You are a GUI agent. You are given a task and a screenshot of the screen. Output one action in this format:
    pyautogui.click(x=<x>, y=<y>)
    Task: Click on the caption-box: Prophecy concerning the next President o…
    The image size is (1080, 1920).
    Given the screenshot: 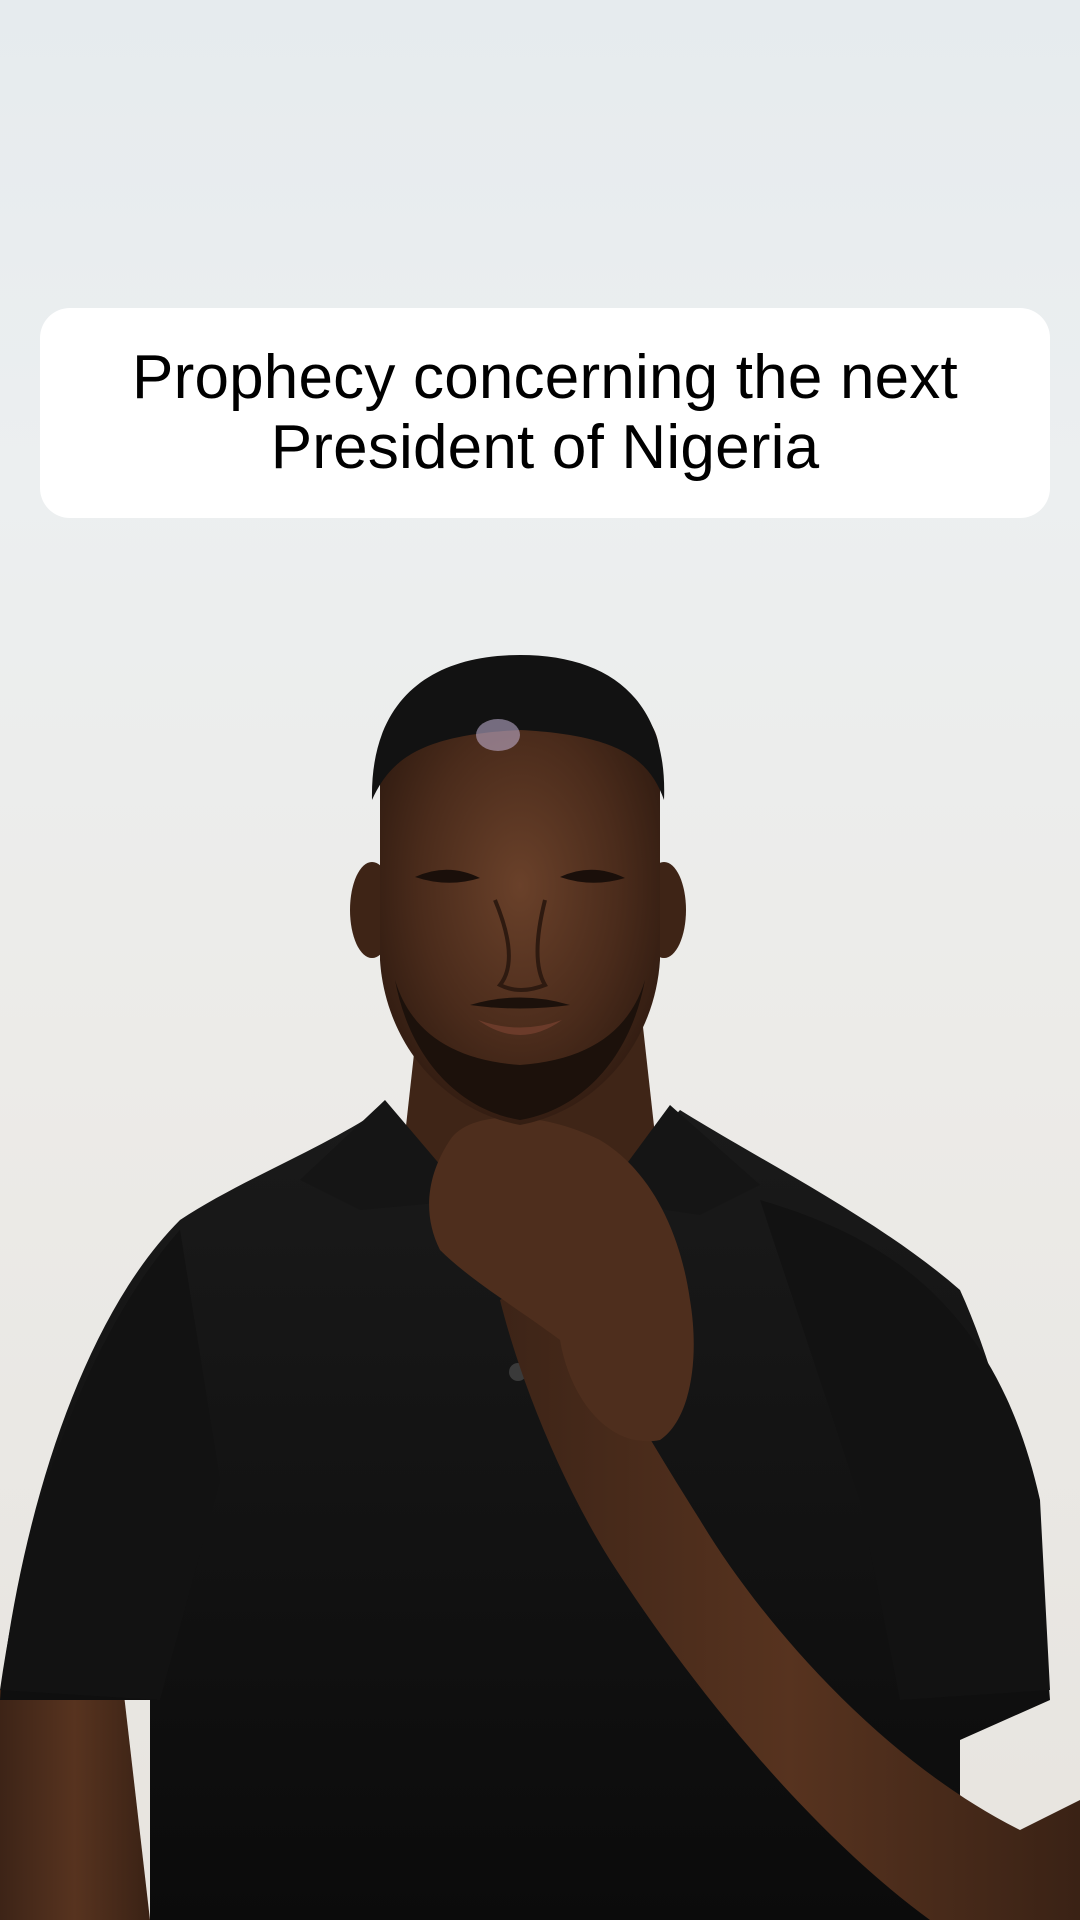 What is the action you would take?
    pyautogui.click(x=545, y=413)
    